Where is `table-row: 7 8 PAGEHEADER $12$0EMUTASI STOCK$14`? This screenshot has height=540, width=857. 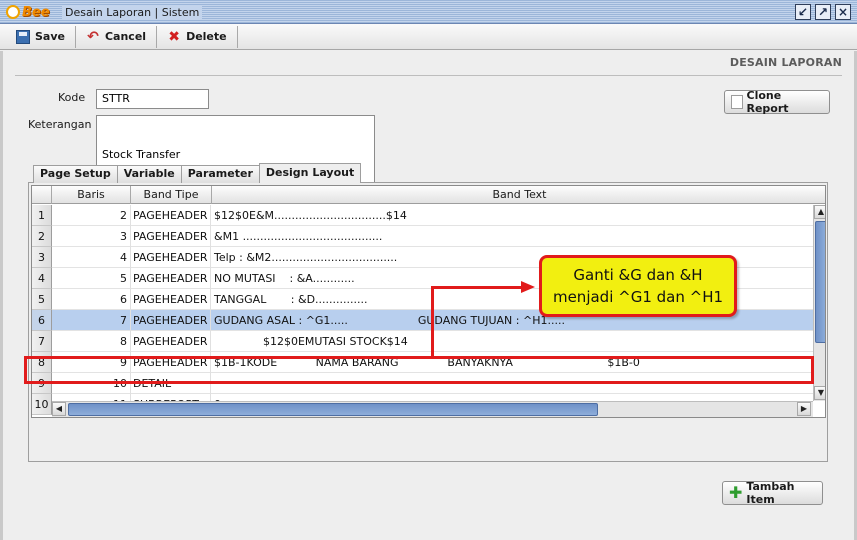 table-row: 7 8 PAGEHEADER $12$0EMUTASI STOCK$14 is located at coordinates (422, 341).